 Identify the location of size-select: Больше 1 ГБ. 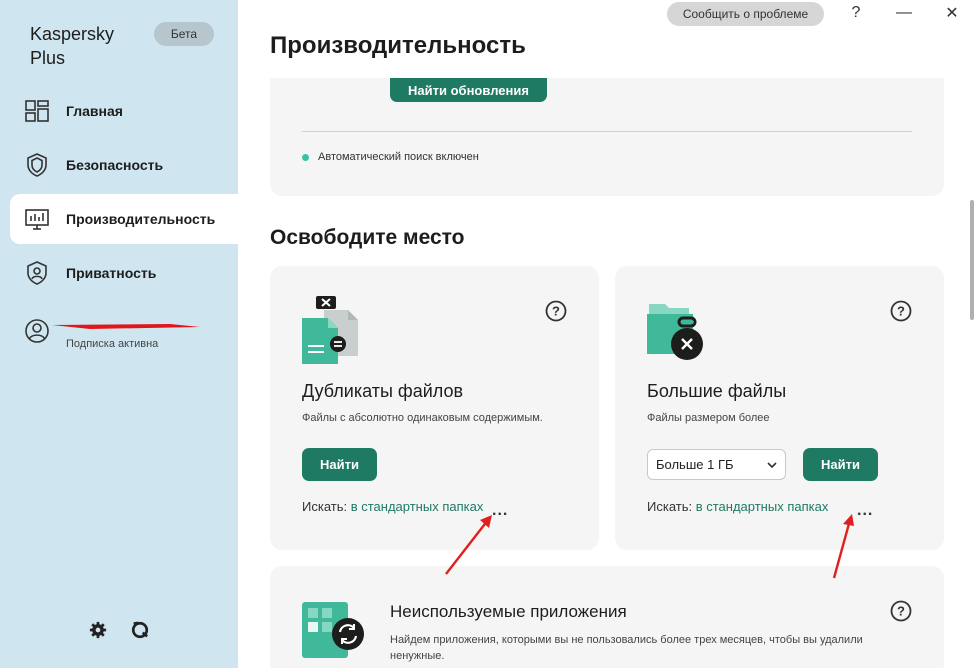
(716, 464).